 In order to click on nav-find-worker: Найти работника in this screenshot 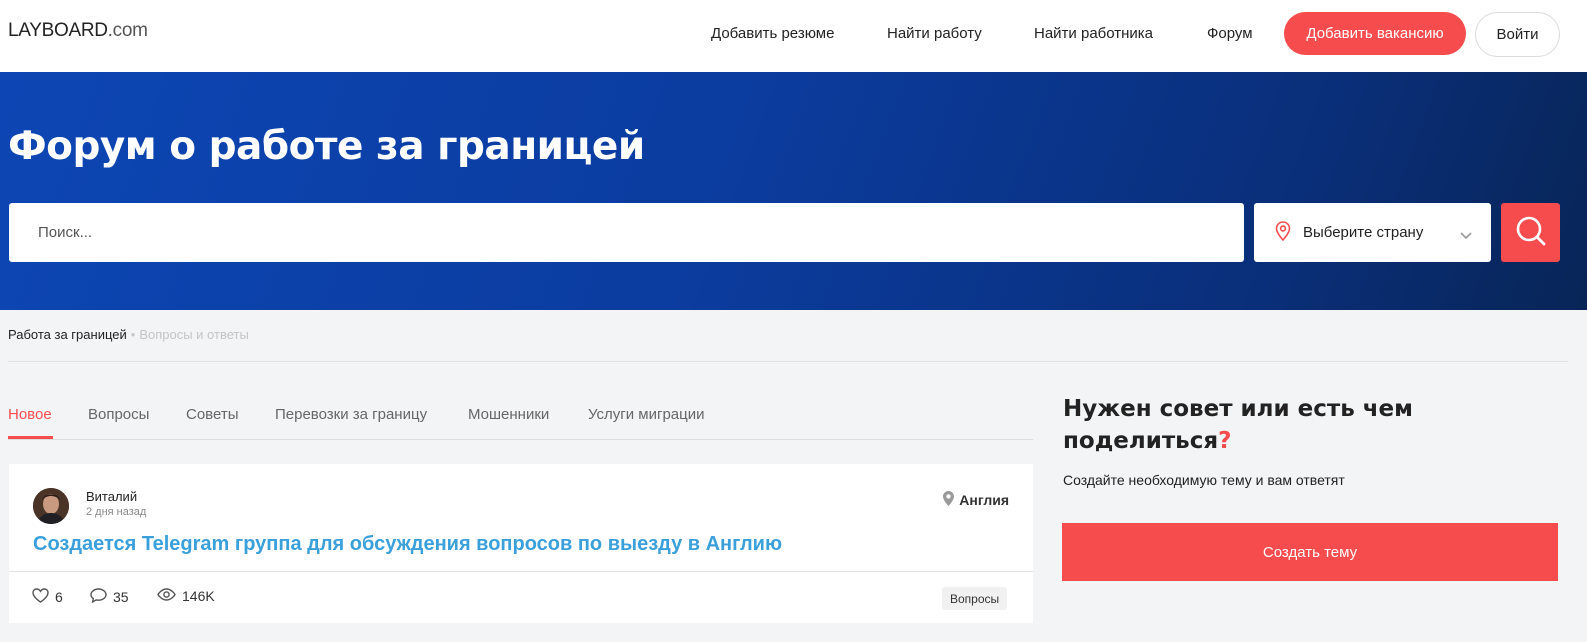, I will do `click(1093, 33)`.